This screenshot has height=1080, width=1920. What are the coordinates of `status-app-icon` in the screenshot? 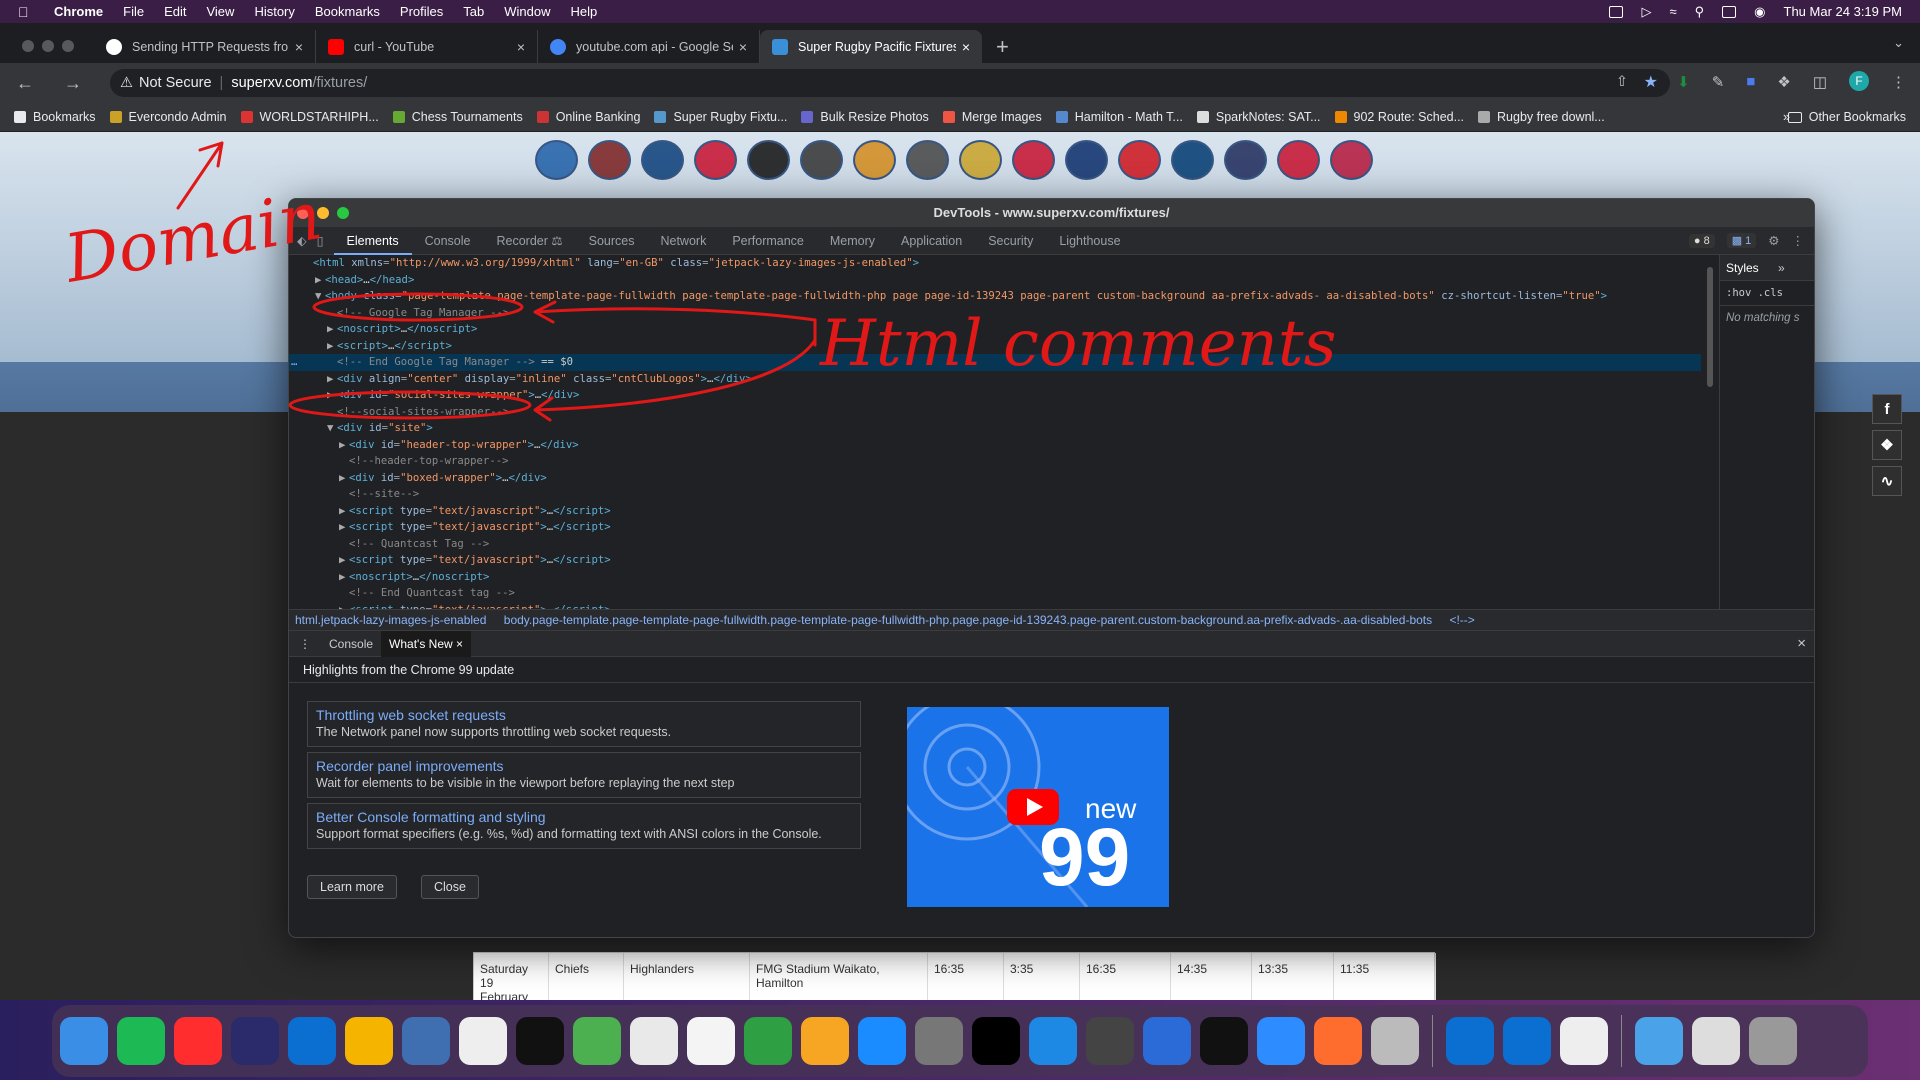 It's located at (1616, 11).